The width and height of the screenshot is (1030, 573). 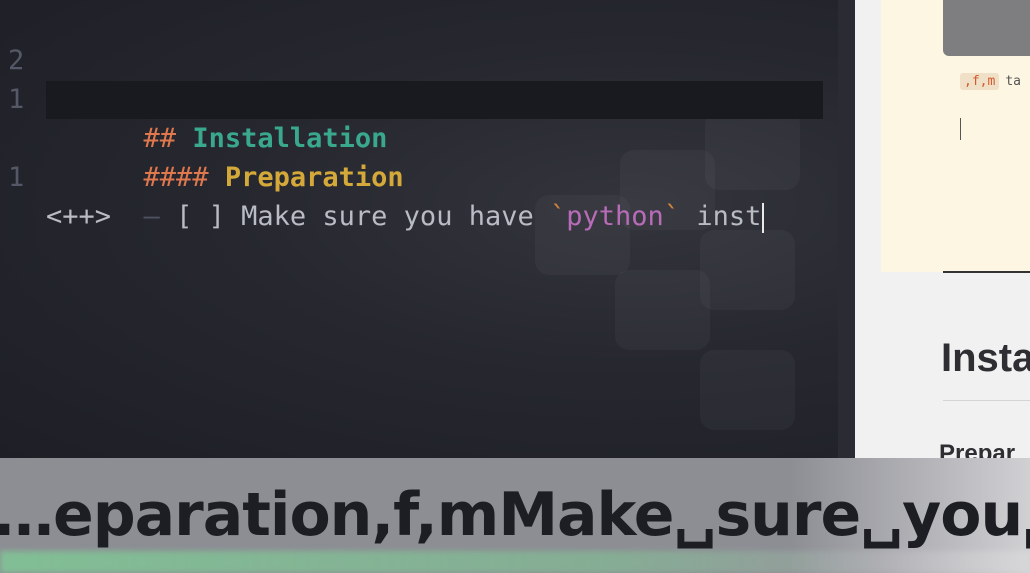 I want to click on text-cursor, so click(x=763, y=217).